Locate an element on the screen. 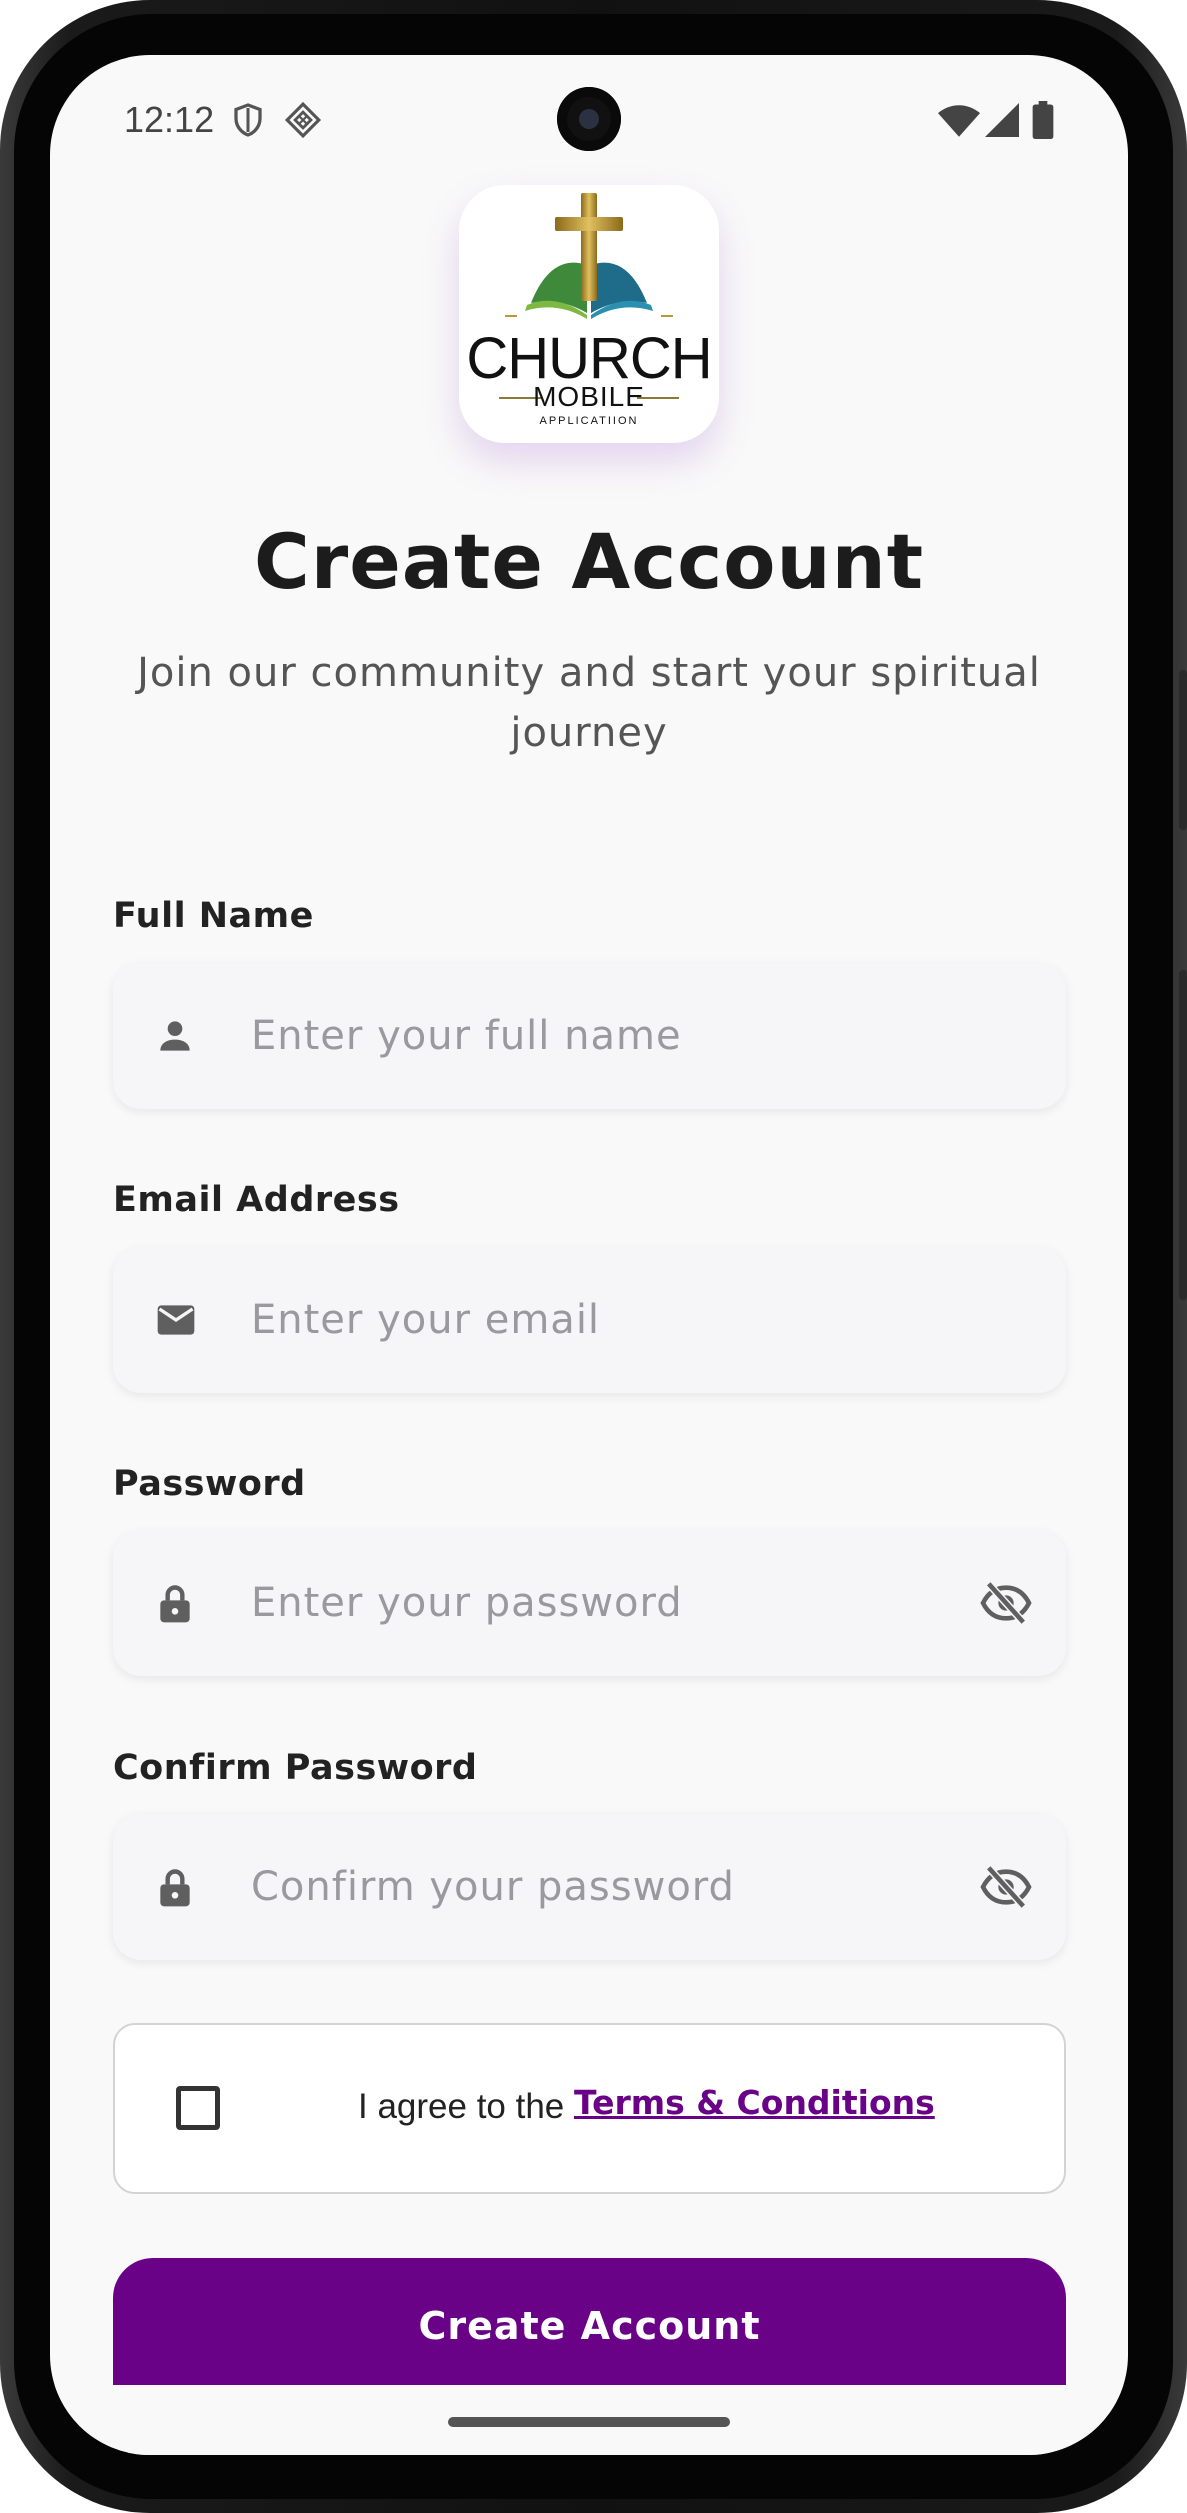  person-icon is located at coordinates (175, 1036).